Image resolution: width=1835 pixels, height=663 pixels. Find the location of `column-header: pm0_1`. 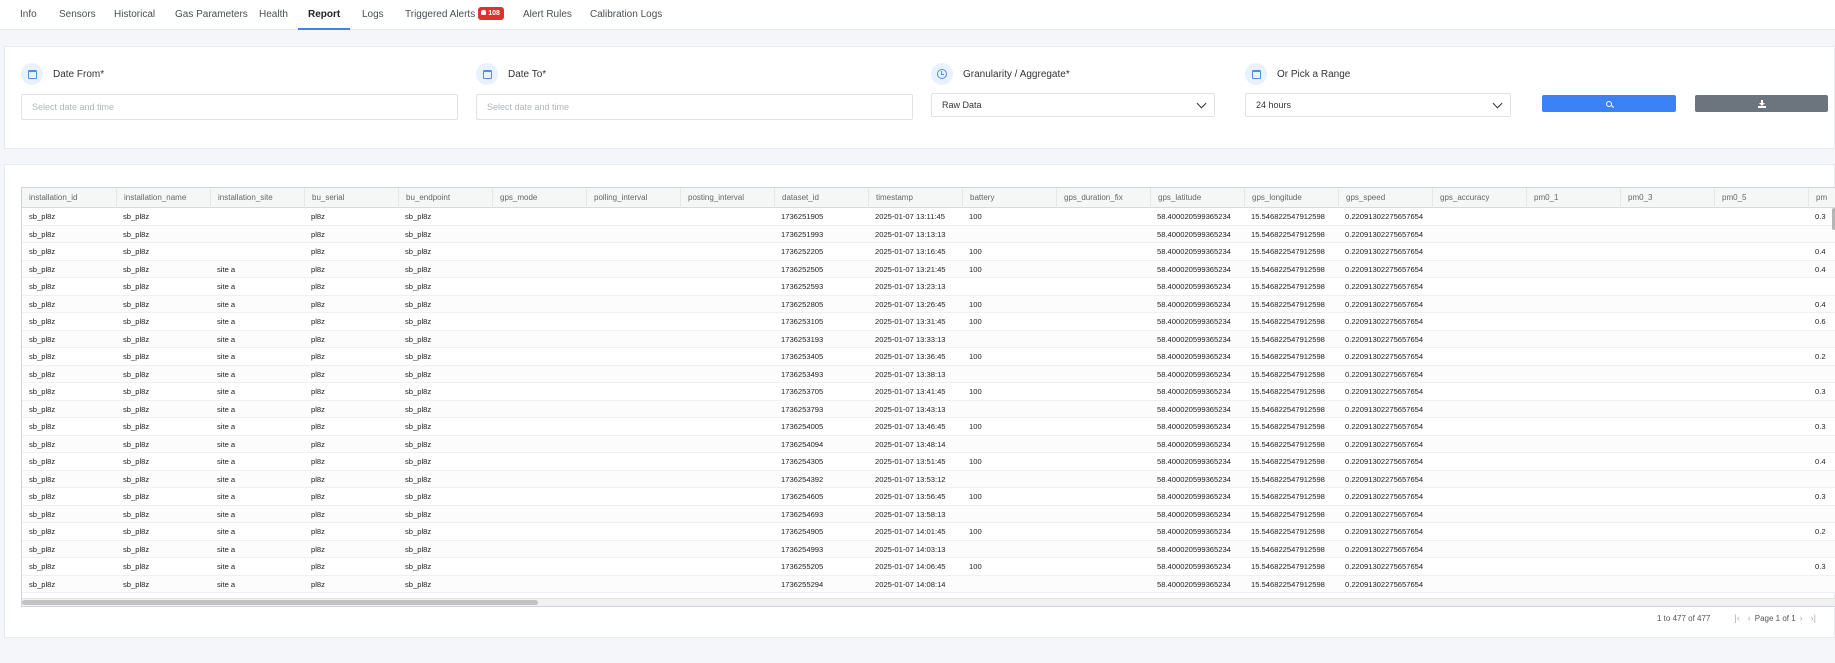

column-header: pm0_1 is located at coordinates (1573, 198).